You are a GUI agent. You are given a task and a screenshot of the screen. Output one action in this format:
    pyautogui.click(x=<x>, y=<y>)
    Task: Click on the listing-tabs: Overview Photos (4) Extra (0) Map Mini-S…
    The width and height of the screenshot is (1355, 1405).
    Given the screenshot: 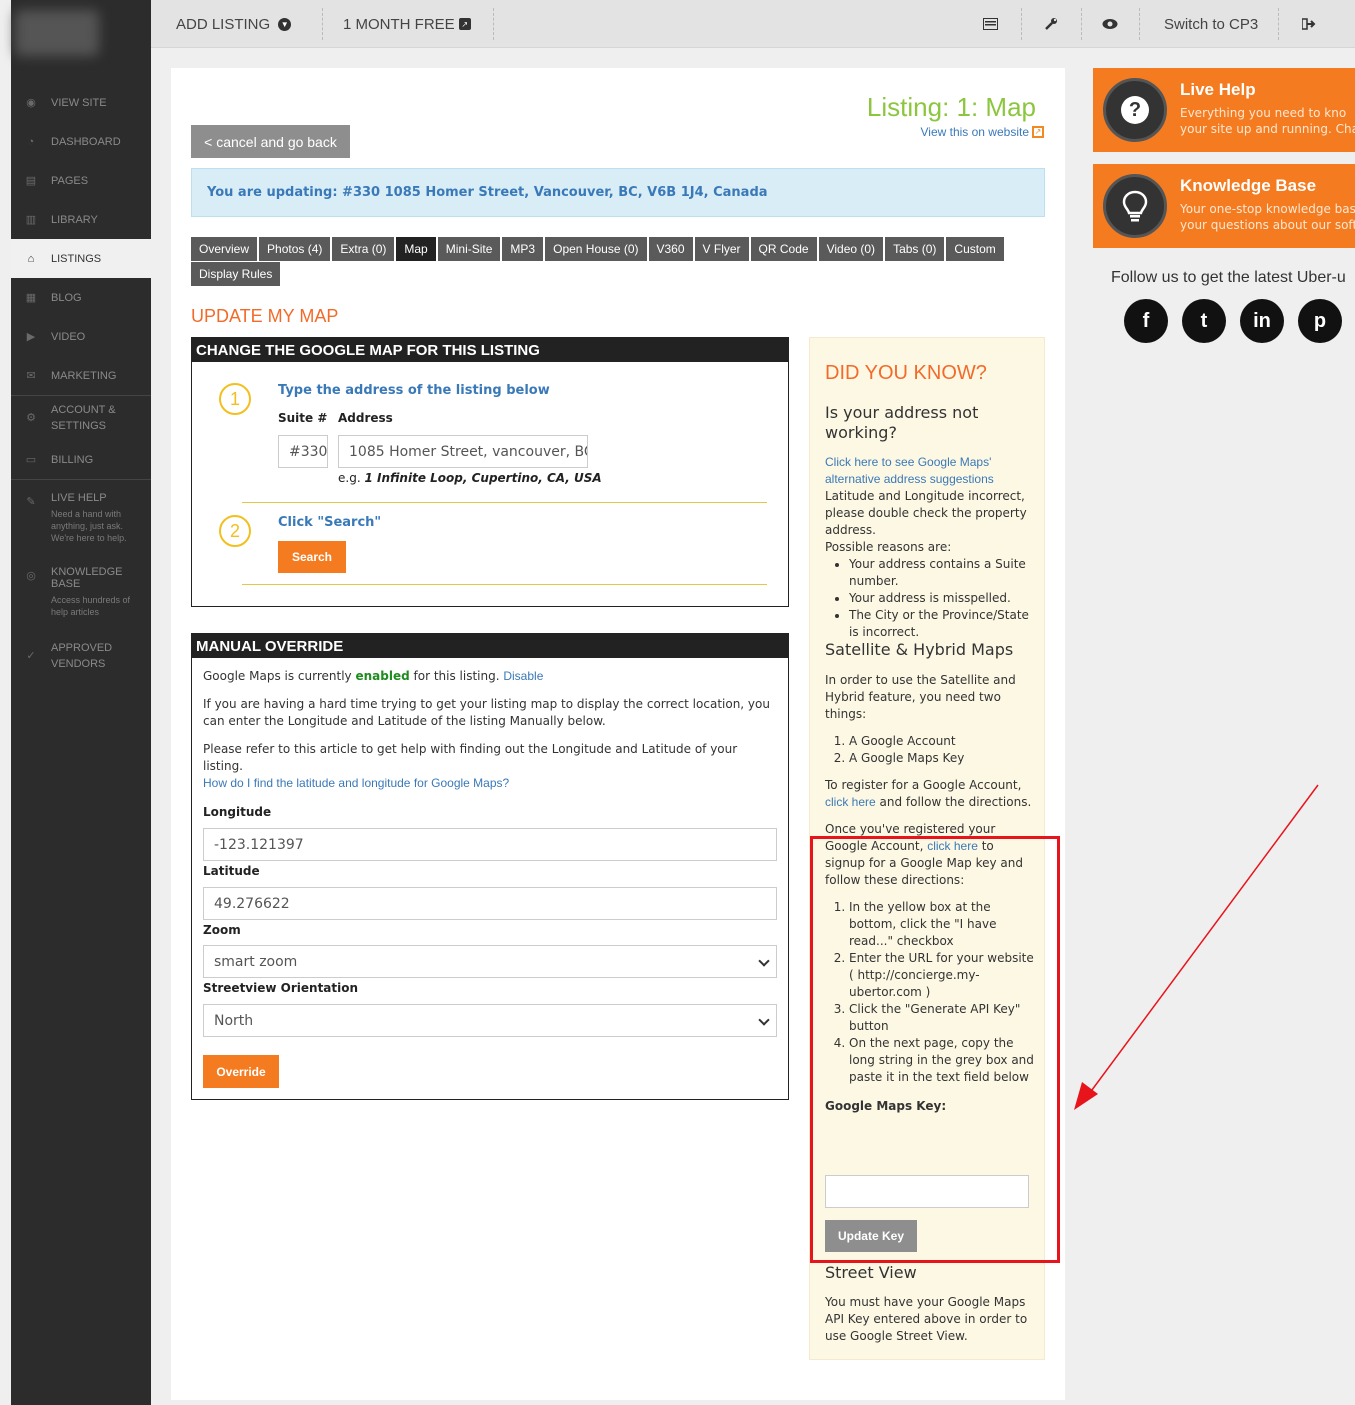 What is the action you would take?
    pyautogui.click(x=606, y=262)
    